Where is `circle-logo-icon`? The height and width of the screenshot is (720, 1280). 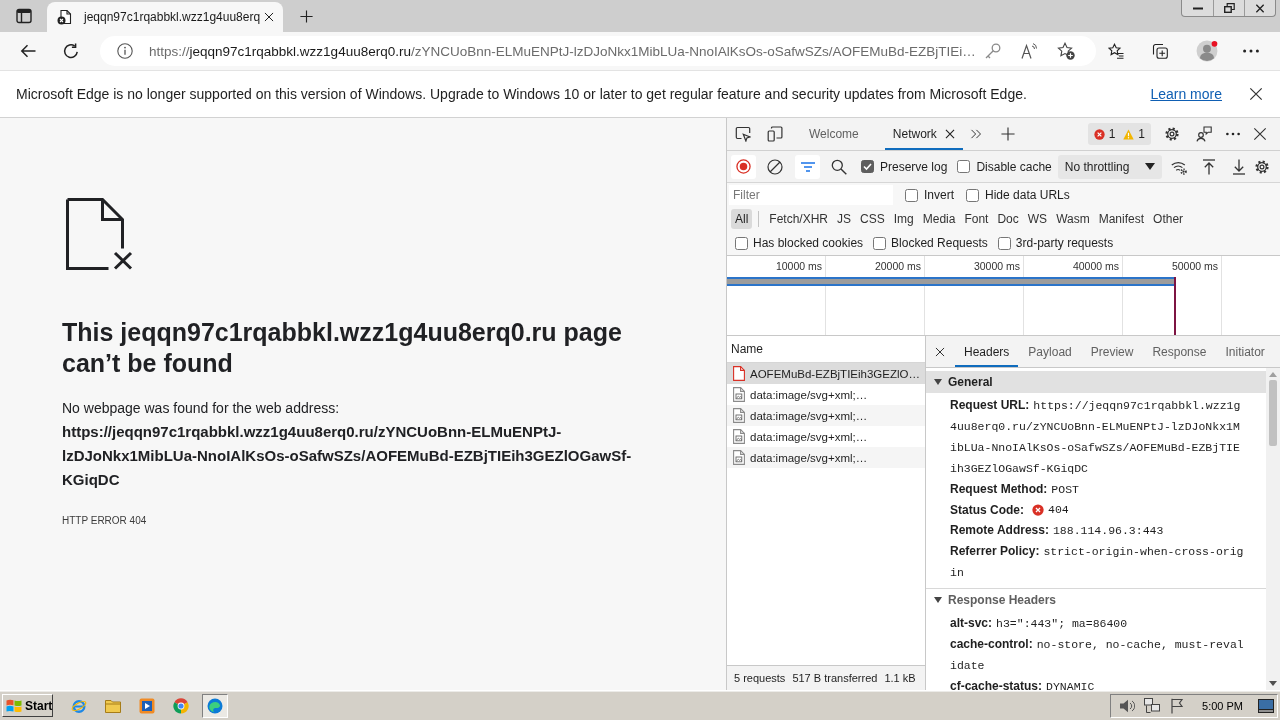
circle-logo-icon is located at coordinates (181, 705).